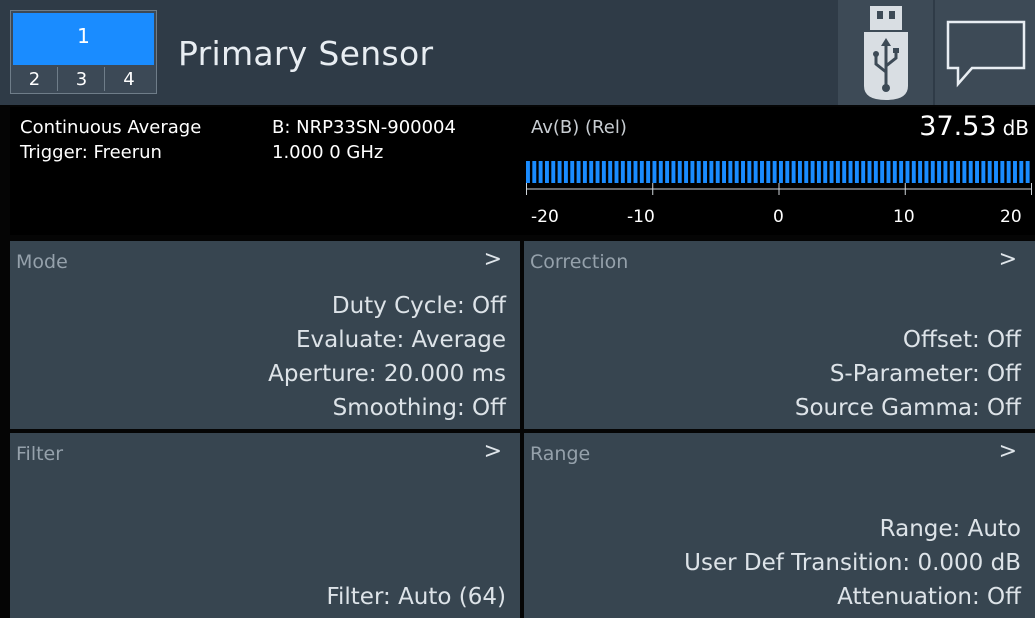 Image resolution: width=1035 pixels, height=618 pixels. What do you see at coordinates (904, 217) in the screenshot?
I see `scale-tick-label: 10` at bounding box center [904, 217].